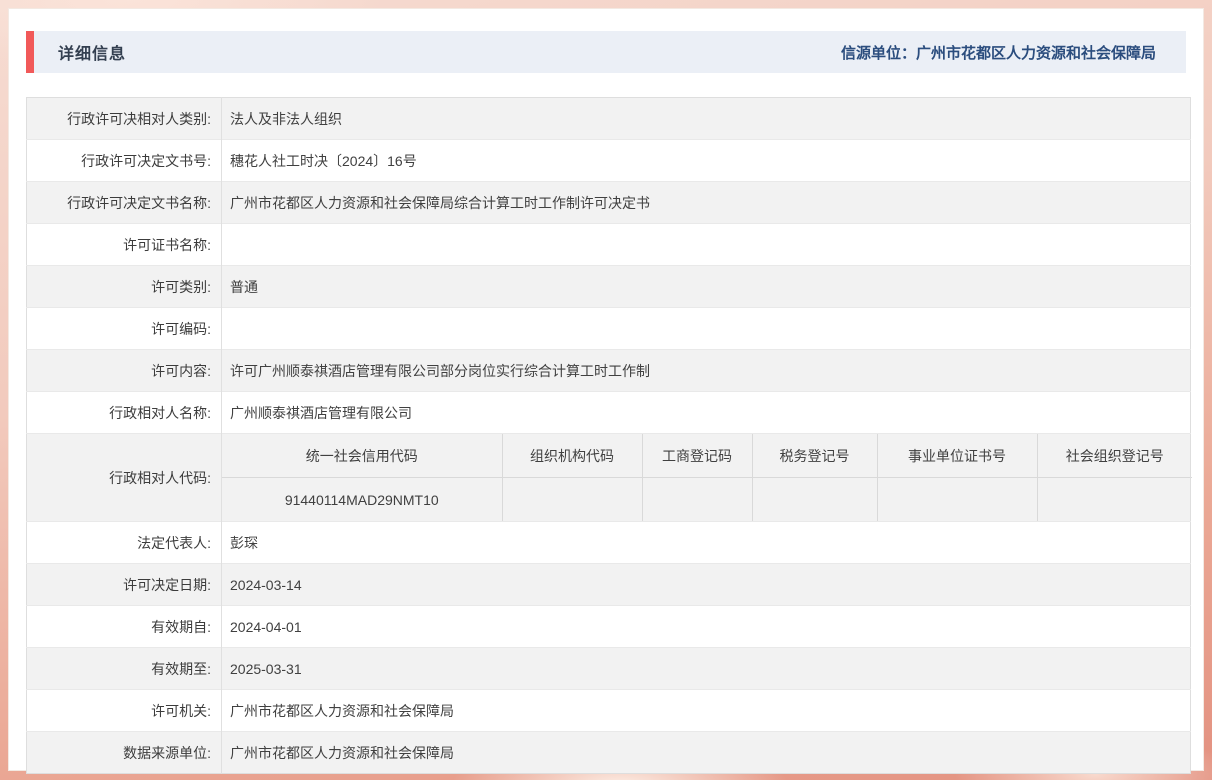  What do you see at coordinates (124, 477) in the screenshot?
I see `row-label: 行政相对人代码:` at bounding box center [124, 477].